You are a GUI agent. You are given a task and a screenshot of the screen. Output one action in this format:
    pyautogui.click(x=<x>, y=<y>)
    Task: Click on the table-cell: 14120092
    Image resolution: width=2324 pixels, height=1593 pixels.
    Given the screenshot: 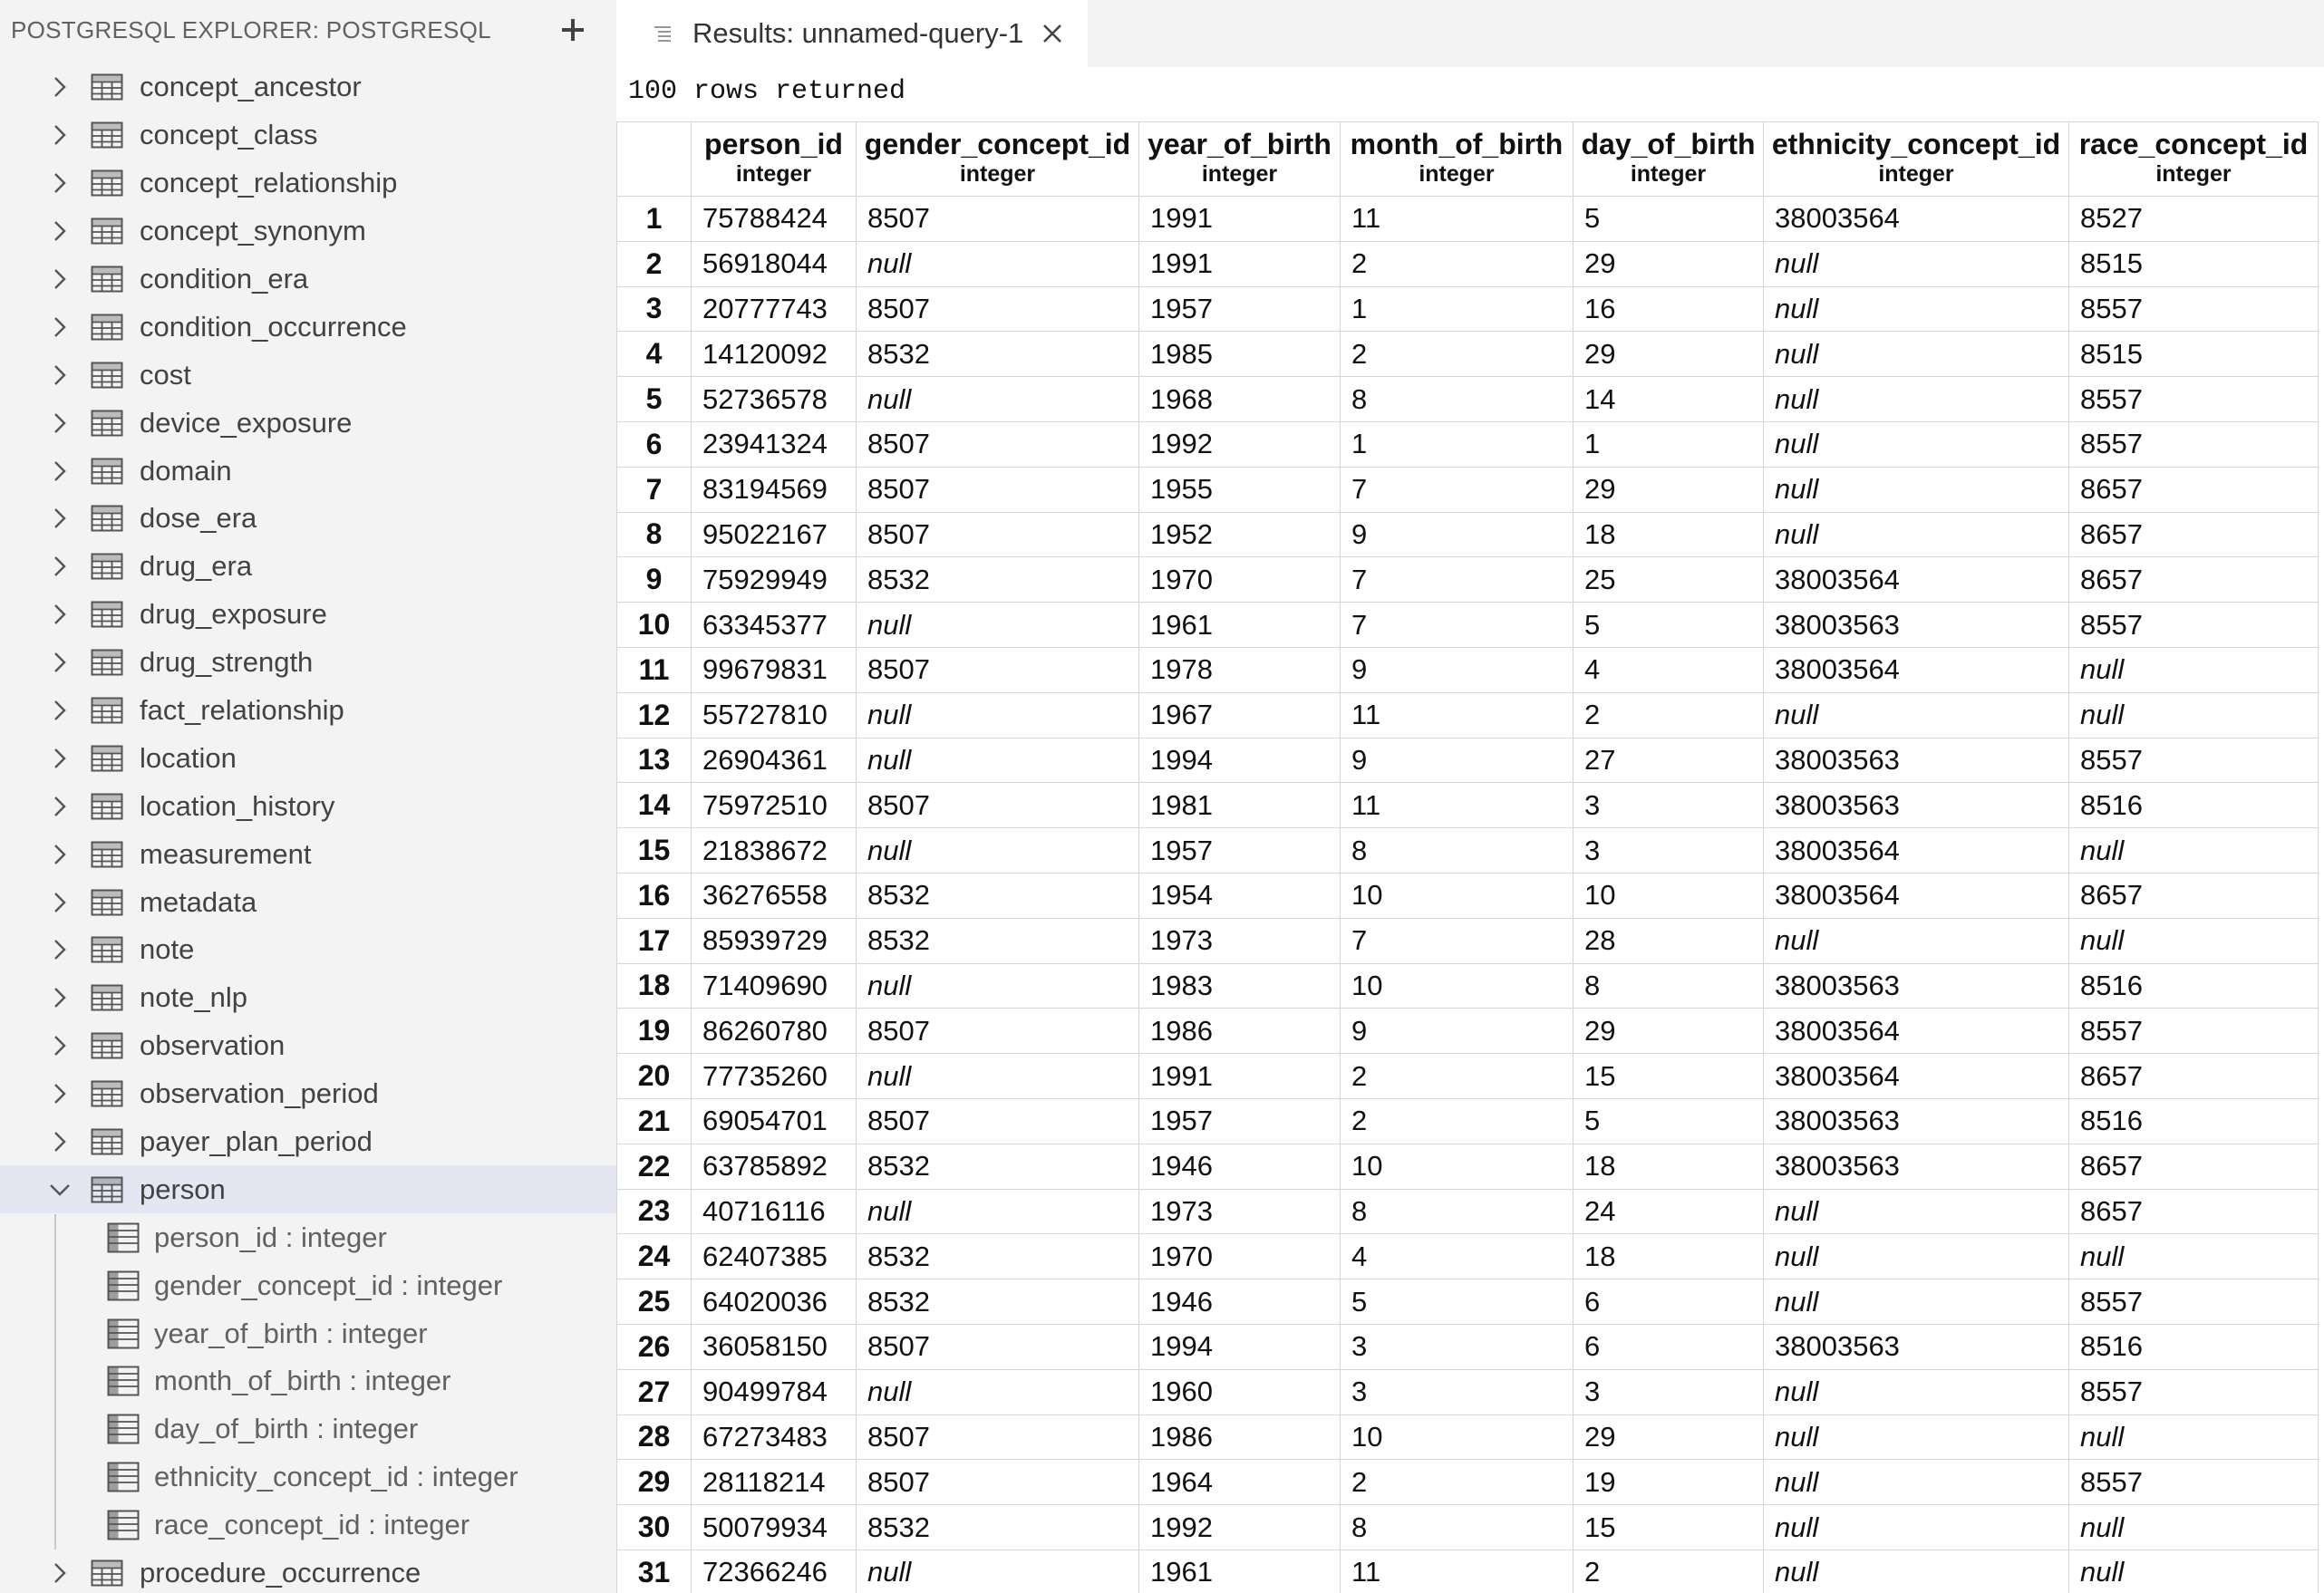 What is the action you would take?
    pyautogui.click(x=774, y=354)
    